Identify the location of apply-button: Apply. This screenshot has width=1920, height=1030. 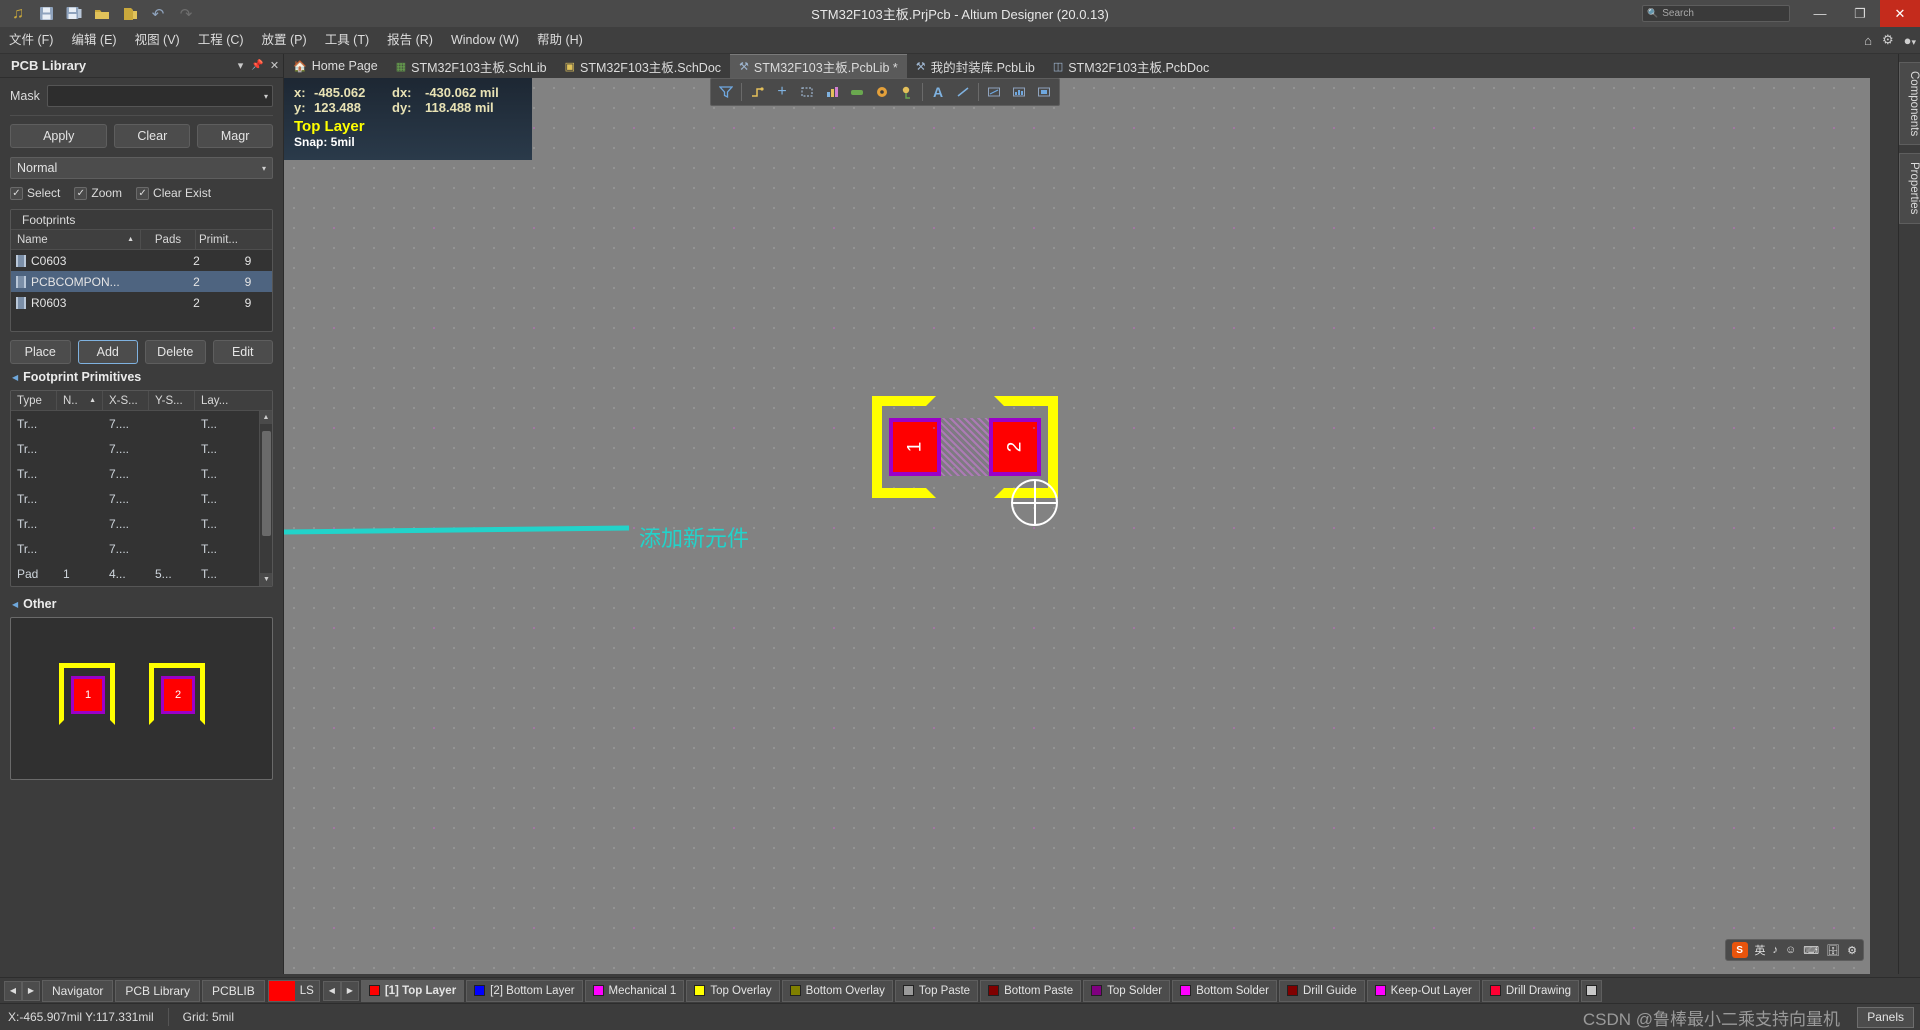
(59, 136).